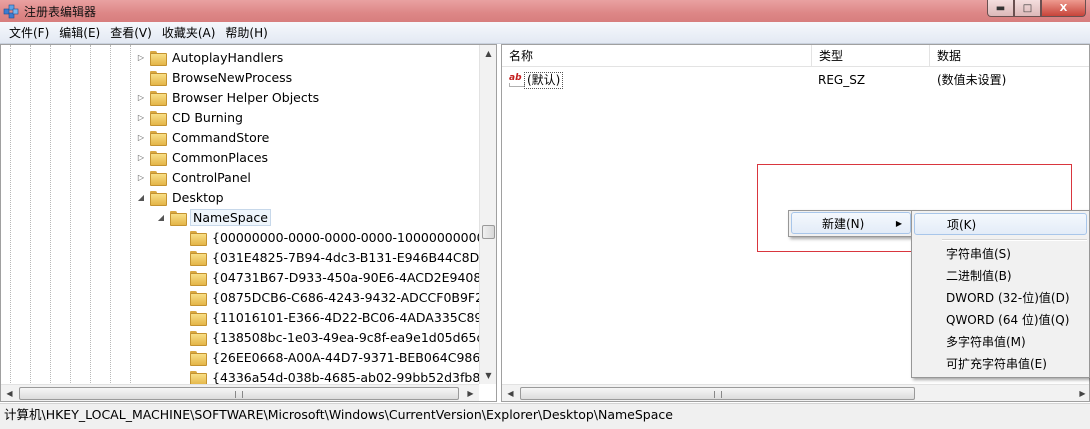 This screenshot has height=429, width=1090. Describe the element at coordinates (190, 117) in the screenshot. I see `tree-node: ▷ CD Burning` at that location.